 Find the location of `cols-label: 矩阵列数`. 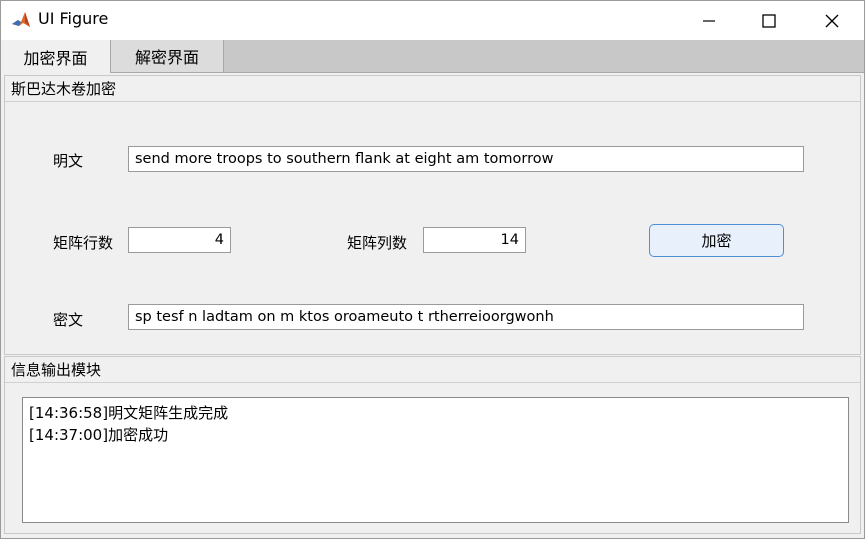

cols-label: 矩阵列数 is located at coordinates (377, 243).